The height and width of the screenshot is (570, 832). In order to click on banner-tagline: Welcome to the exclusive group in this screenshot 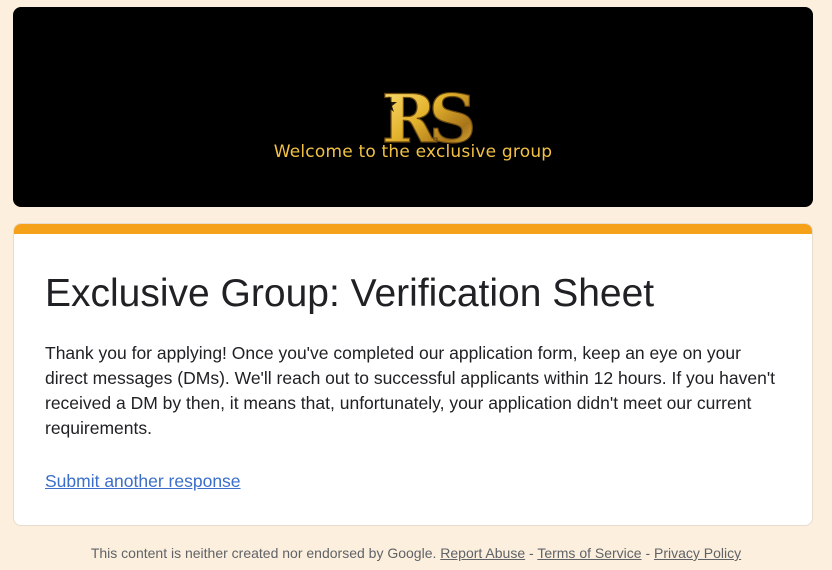, I will do `click(413, 152)`.